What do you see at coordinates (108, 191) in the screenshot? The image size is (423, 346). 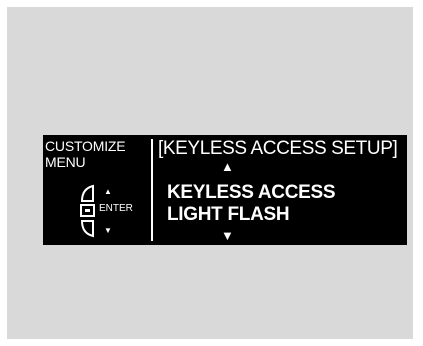 I see `up-arrow-icon: ▲` at bounding box center [108, 191].